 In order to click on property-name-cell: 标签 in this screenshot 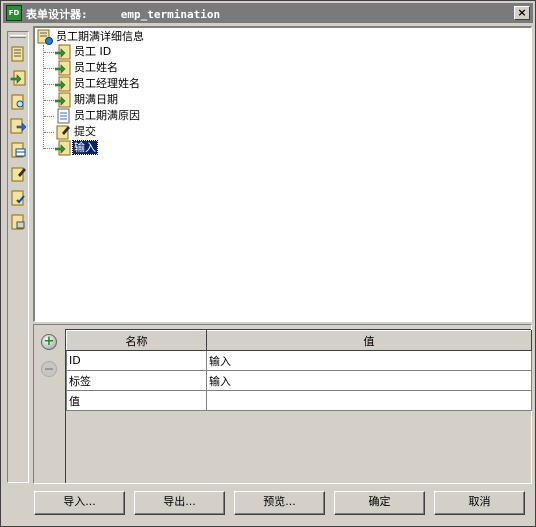, I will do `click(136, 380)`.